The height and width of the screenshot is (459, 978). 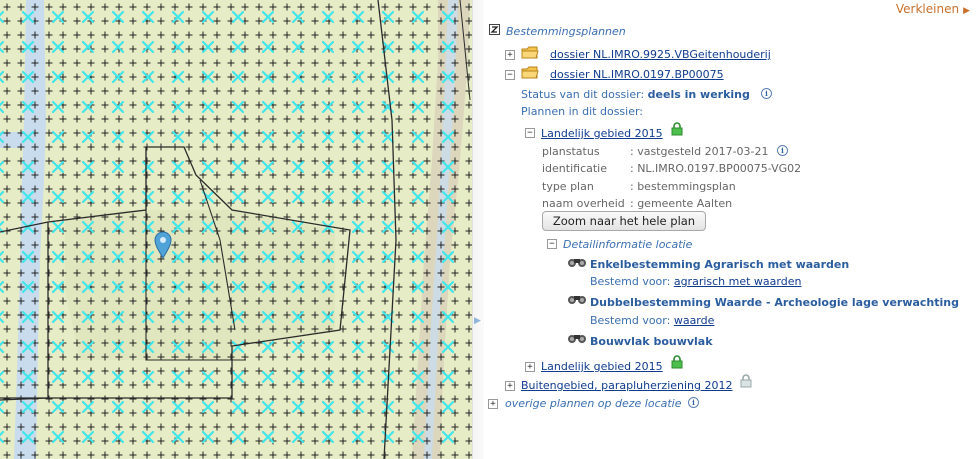 What do you see at coordinates (494, 29) in the screenshot?
I see `layers-icon` at bounding box center [494, 29].